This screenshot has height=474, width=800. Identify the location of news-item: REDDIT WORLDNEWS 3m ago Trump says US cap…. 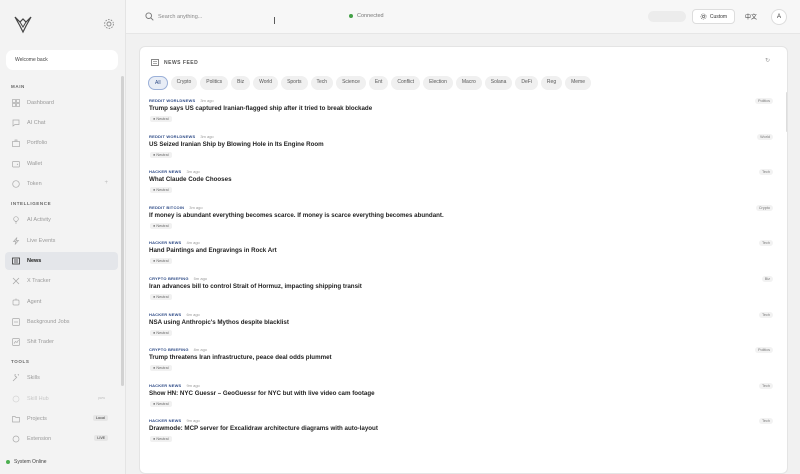
(462, 114).